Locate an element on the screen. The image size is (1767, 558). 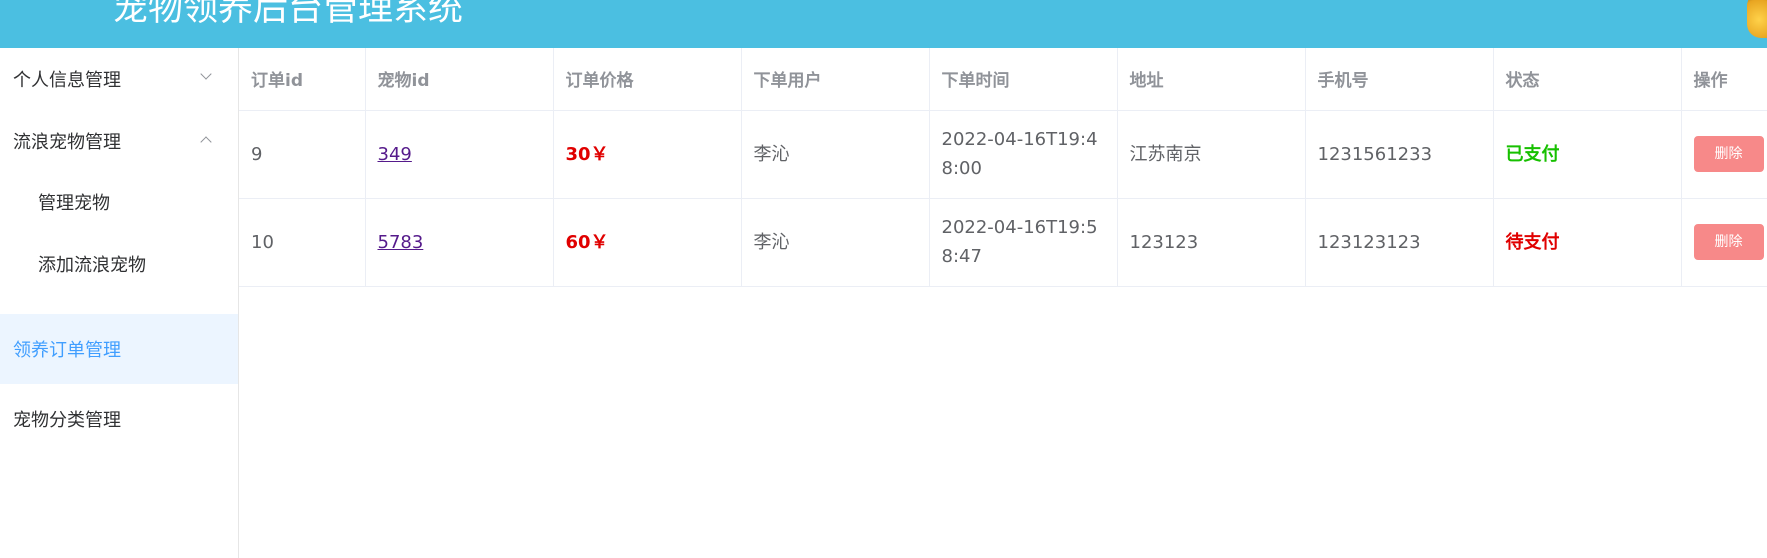
chevron-down-icon is located at coordinates (206, 74).